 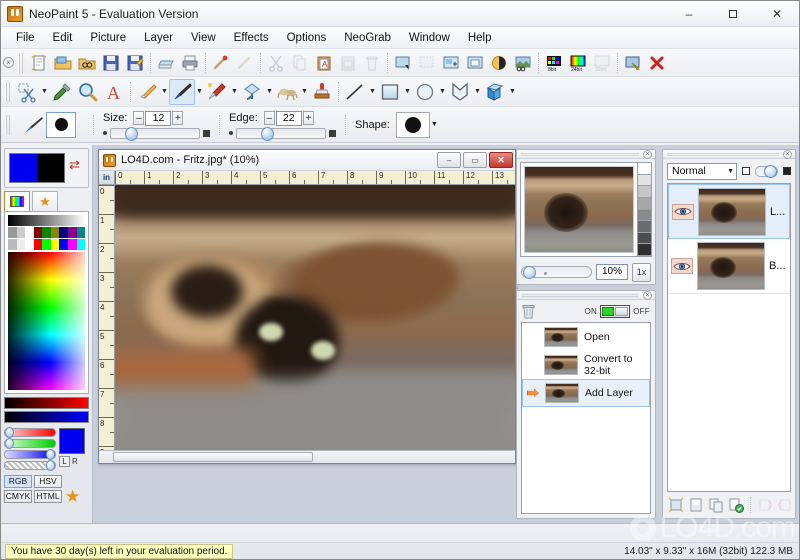 I want to click on line-tool-dropdown-icon: ▼, so click(x=372, y=92).